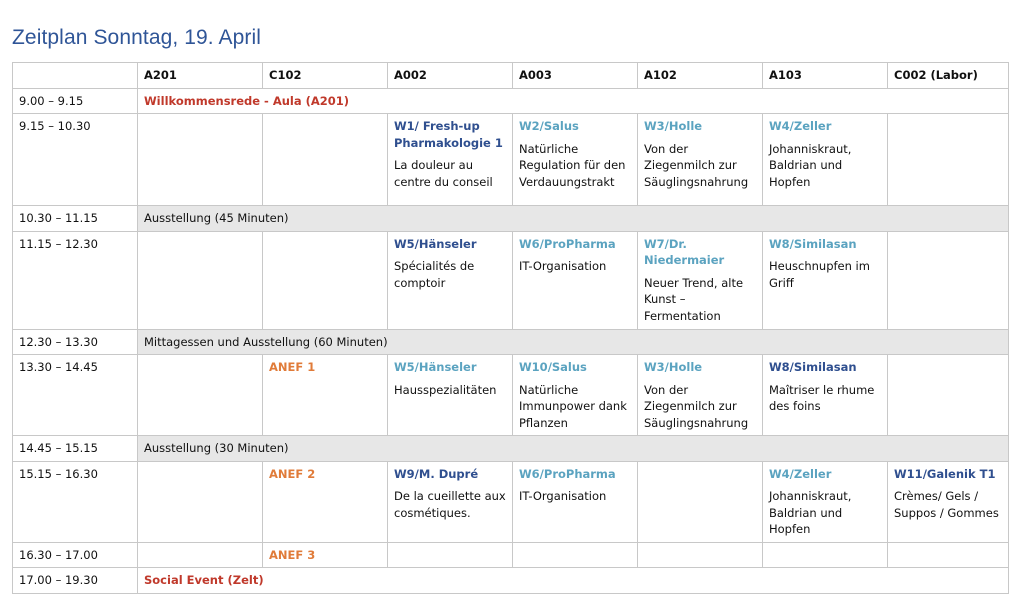 This screenshot has width=1024, height=604. Describe the element at coordinates (575, 75) in the screenshot. I see `header-cell-a003: A003` at that location.